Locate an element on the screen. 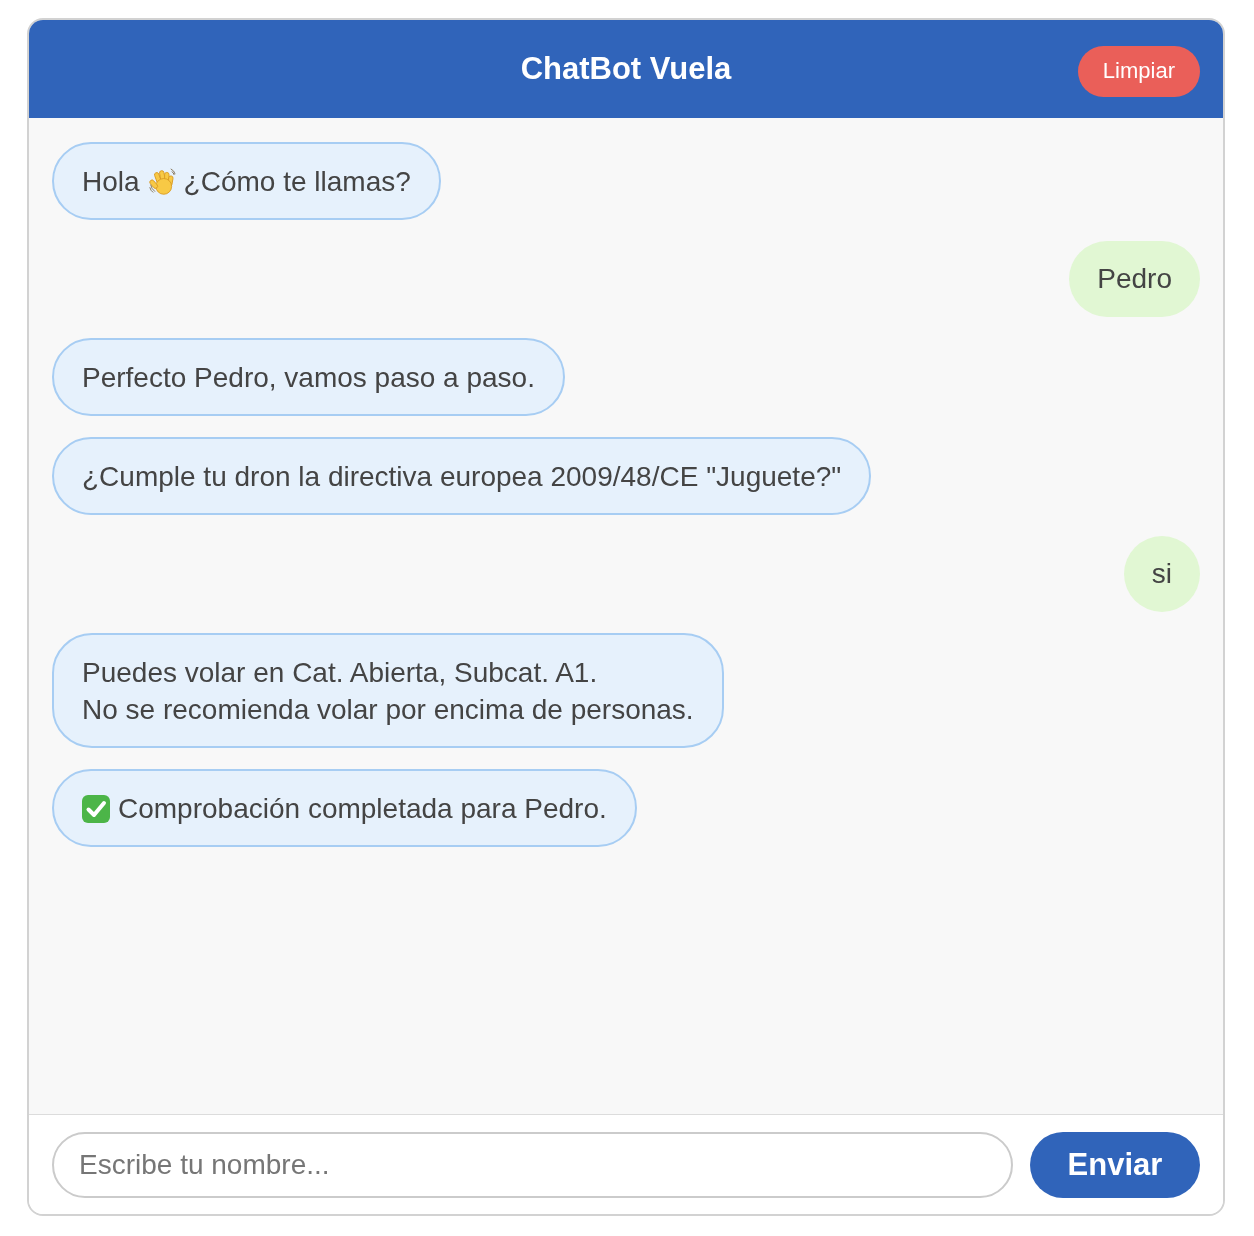  message-text: ¿Cómo te llamas? is located at coordinates (297, 182).